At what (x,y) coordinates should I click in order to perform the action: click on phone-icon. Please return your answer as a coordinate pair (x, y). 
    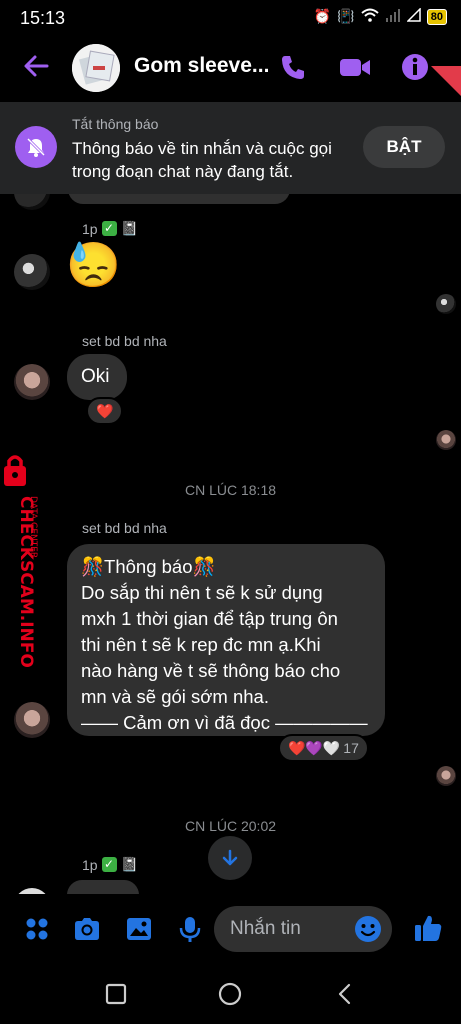
    Looking at the image, I should click on (293, 67).